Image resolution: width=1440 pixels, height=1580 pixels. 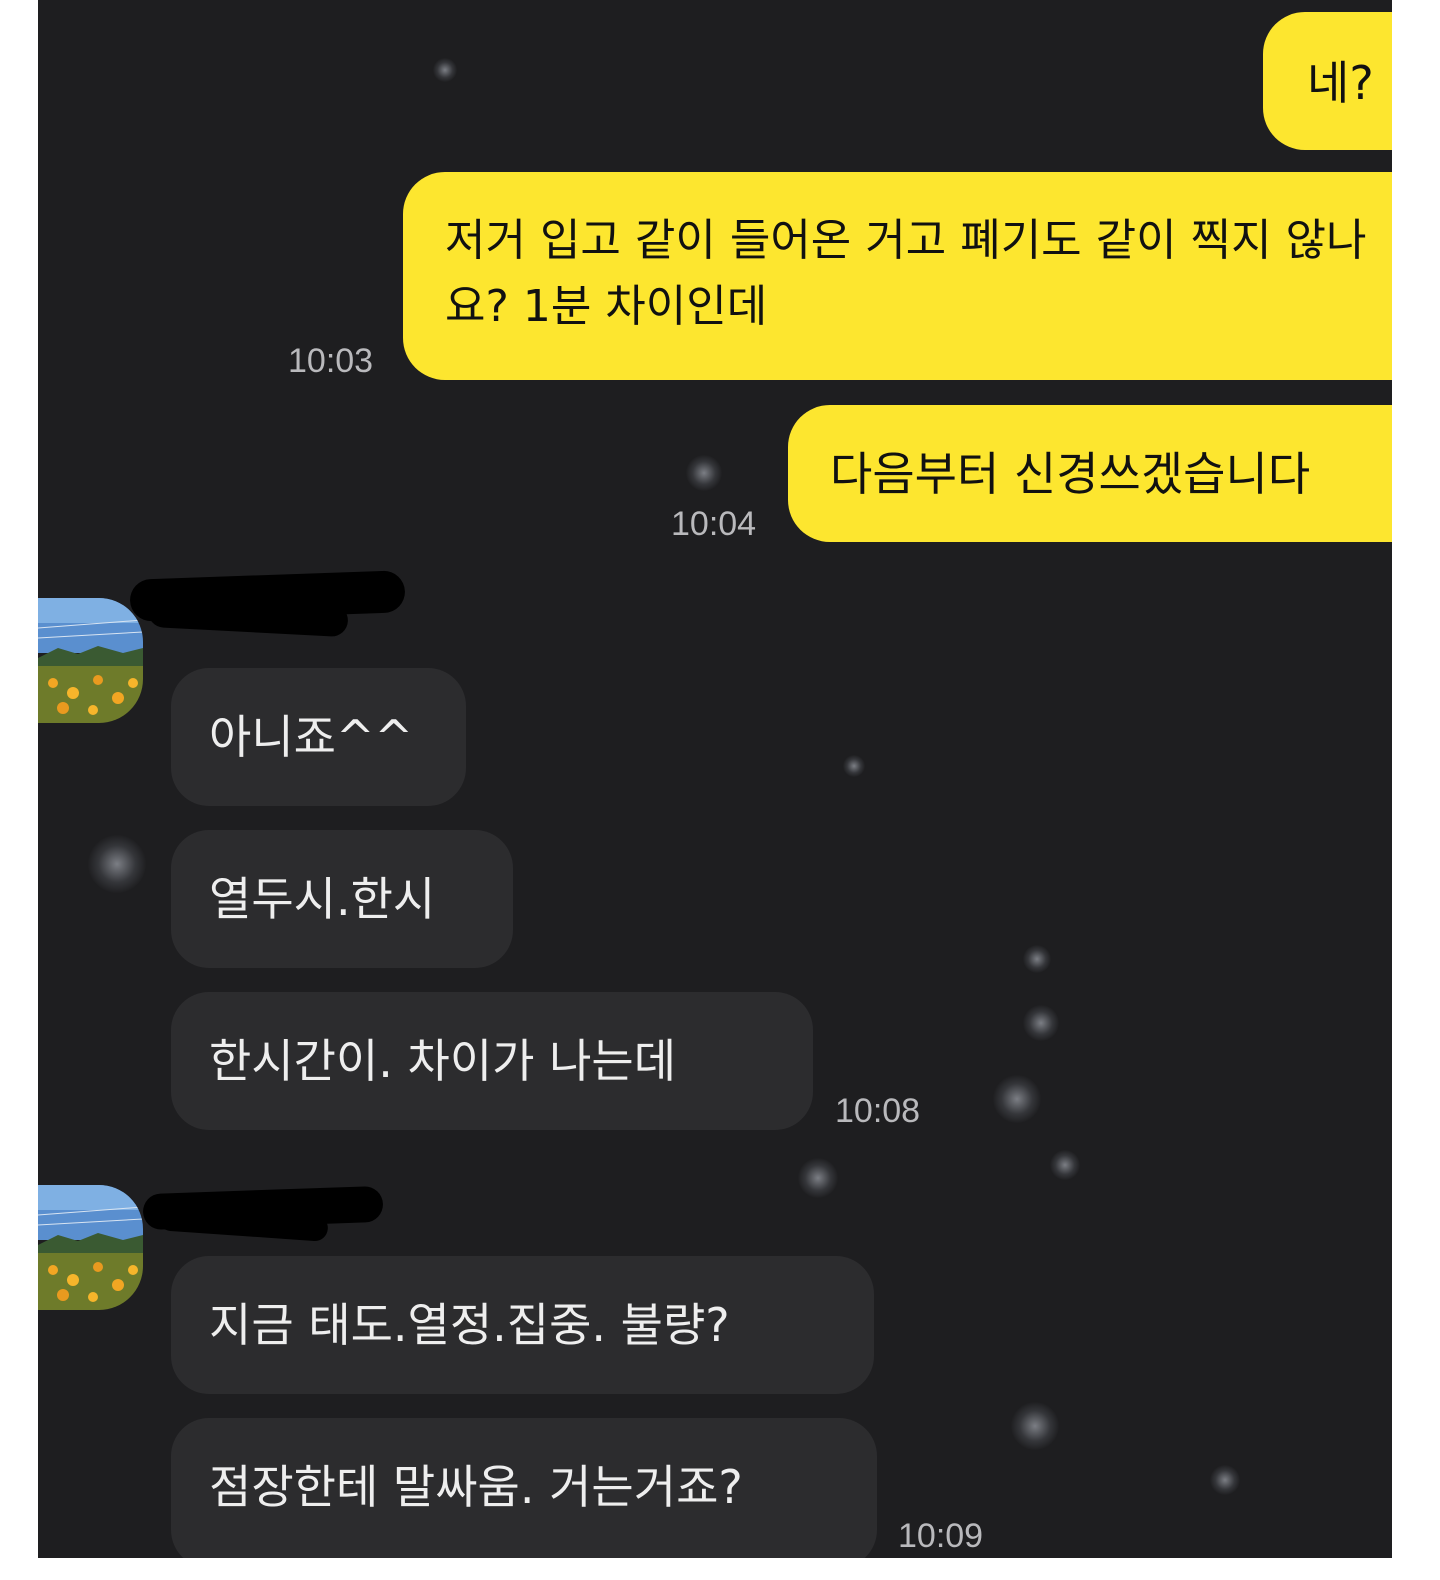 I want to click on message-timestamp: 10:09, so click(x=941, y=1536).